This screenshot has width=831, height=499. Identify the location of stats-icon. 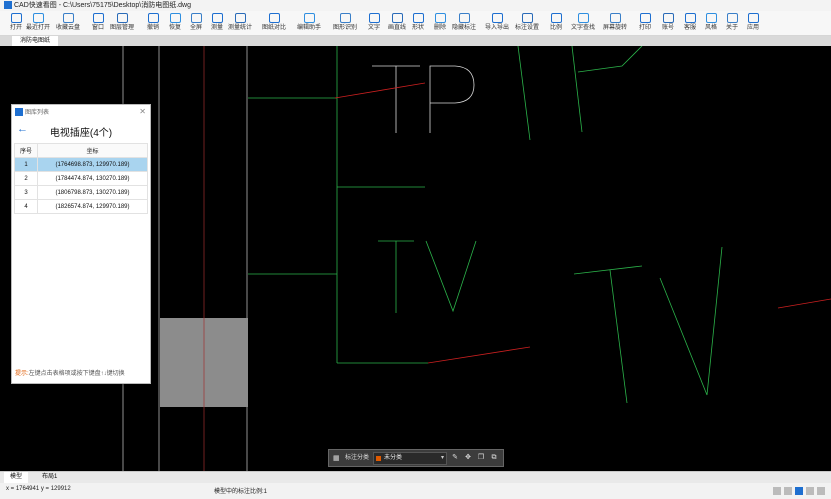
(240, 18).